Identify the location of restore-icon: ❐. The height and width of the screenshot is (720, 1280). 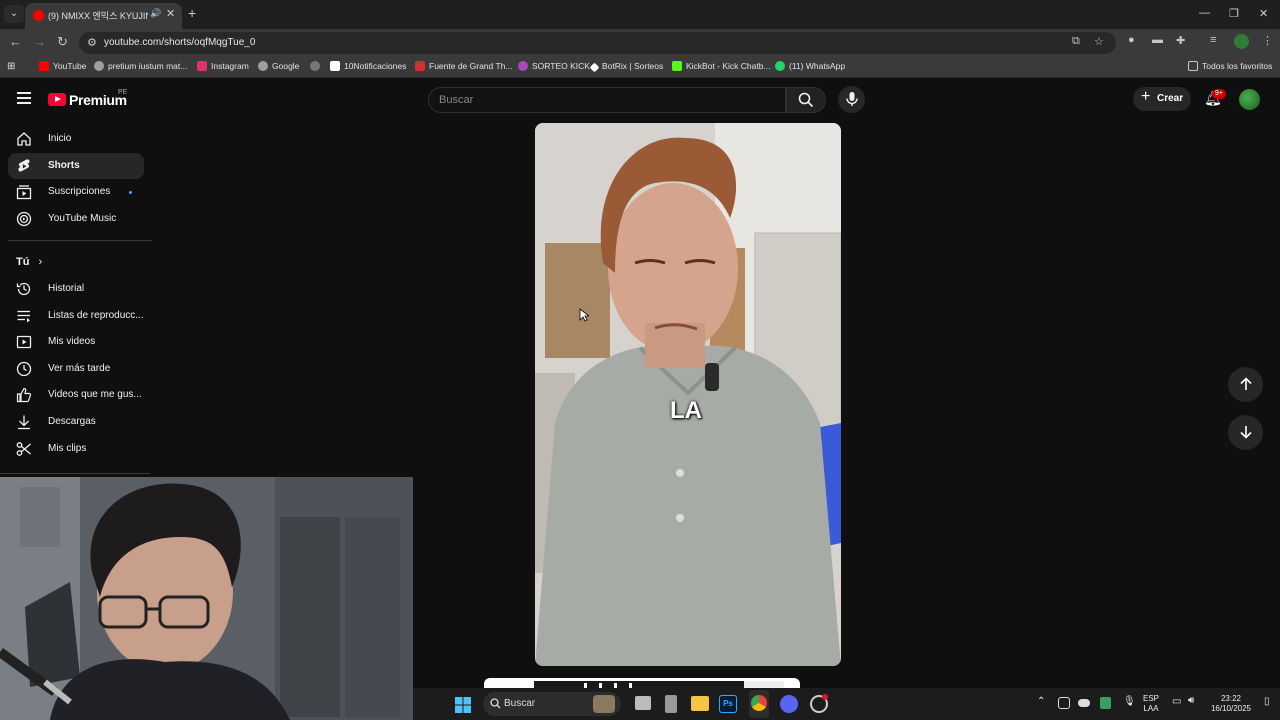
(1234, 13).